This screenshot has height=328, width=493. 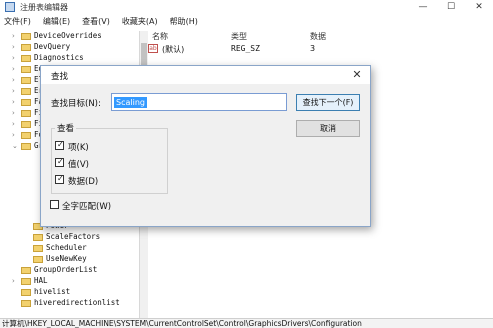 What do you see at coordinates (153, 48) in the screenshot?
I see `string-value-icon: ab` at bounding box center [153, 48].